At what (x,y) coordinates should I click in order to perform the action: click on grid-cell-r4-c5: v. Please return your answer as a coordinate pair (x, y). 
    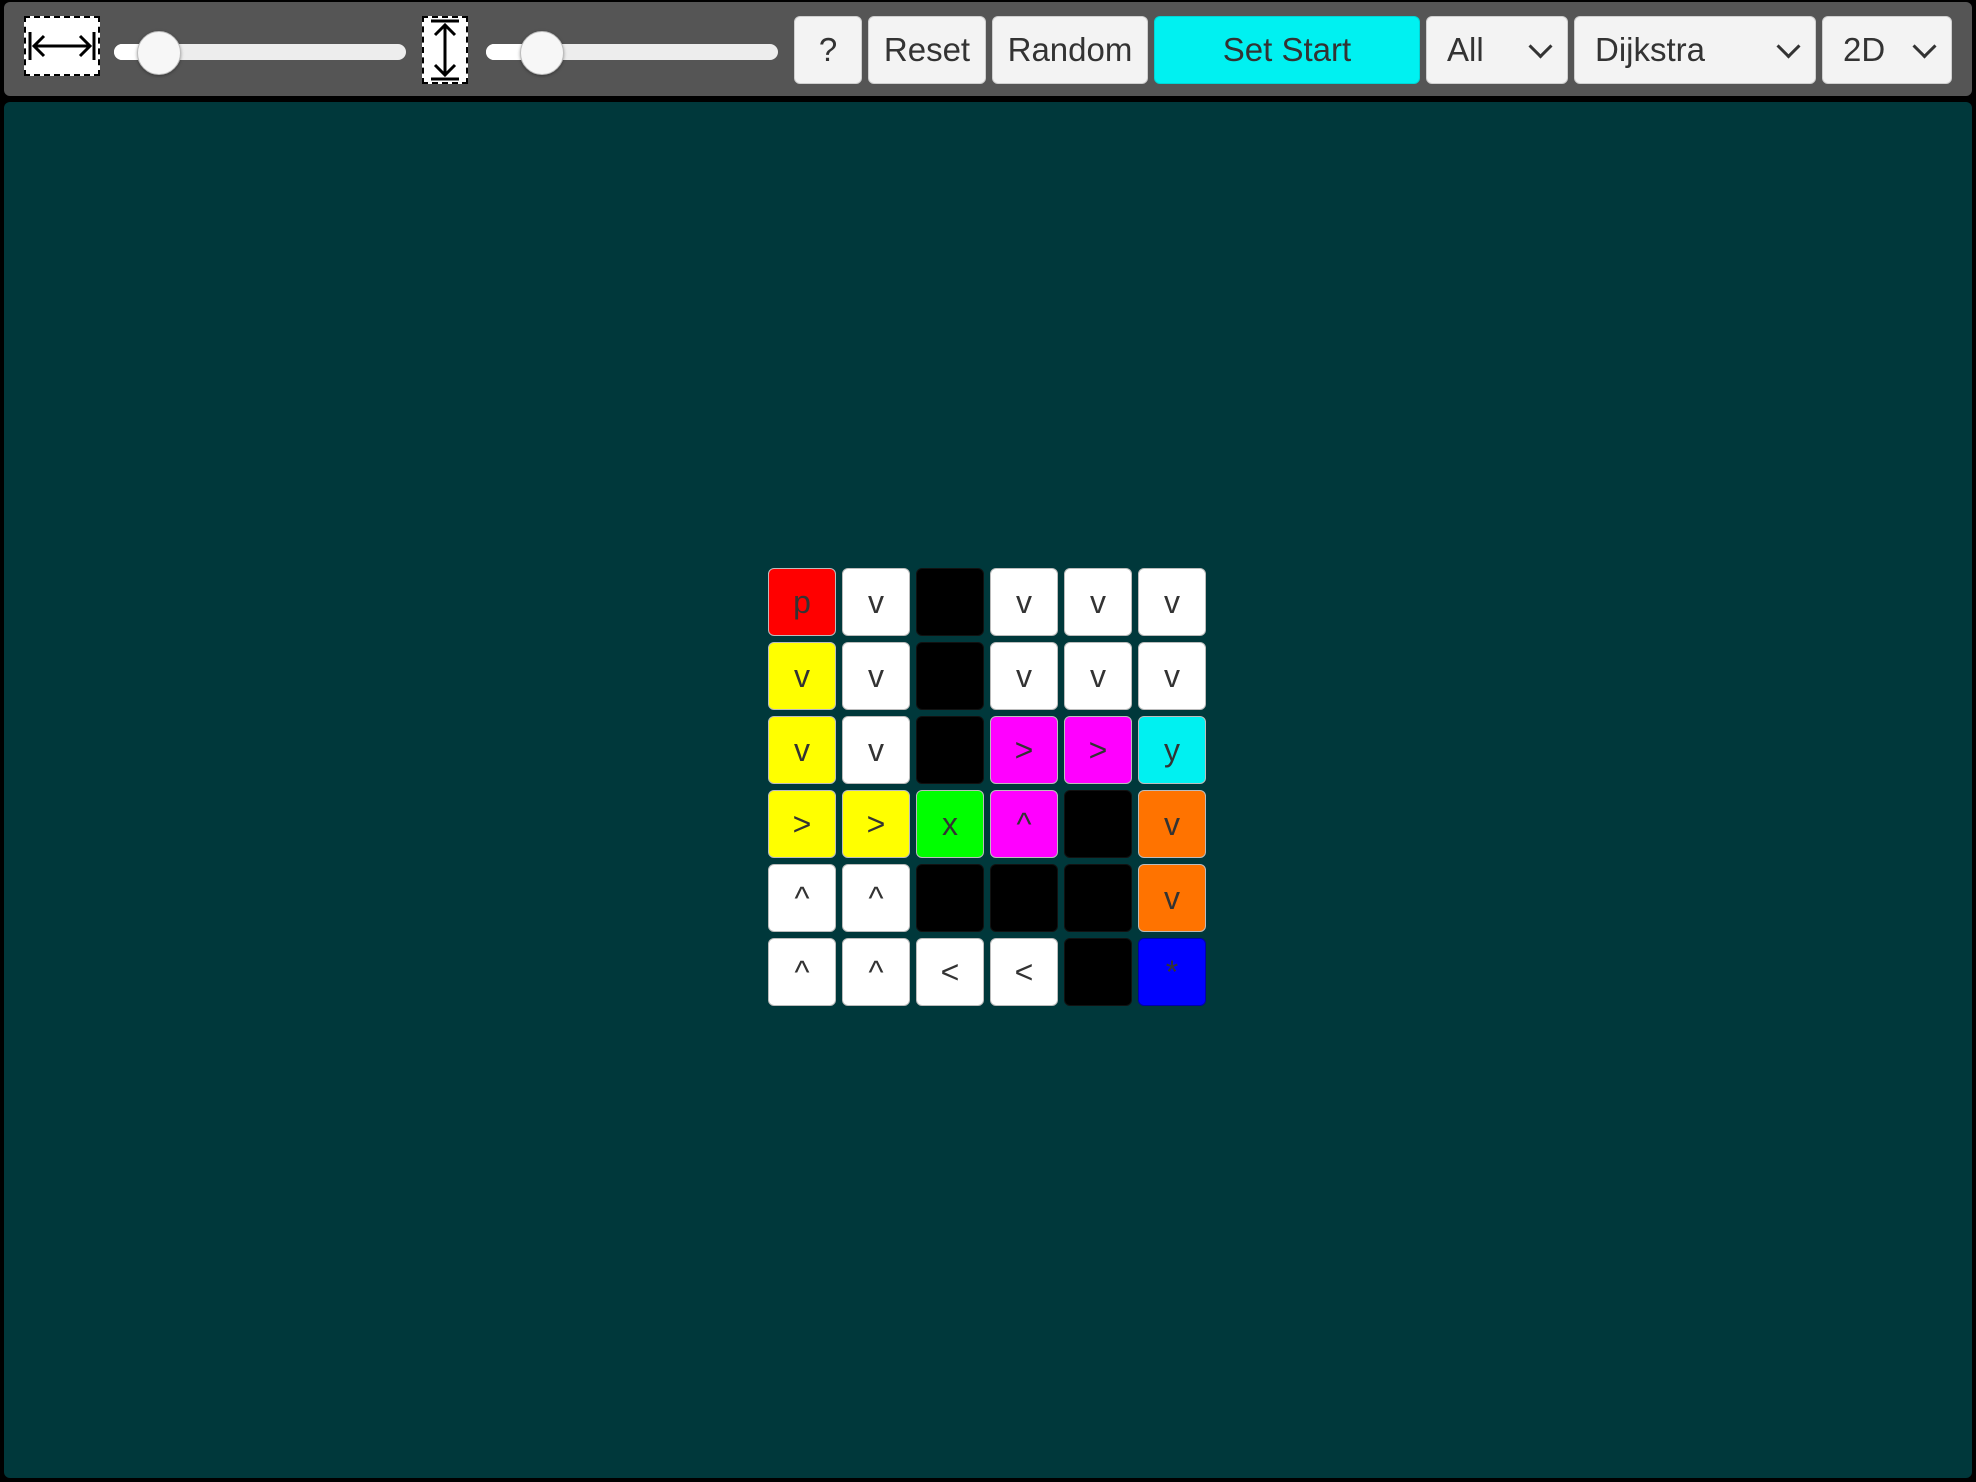
    Looking at the image, I should click on (1172, 898).